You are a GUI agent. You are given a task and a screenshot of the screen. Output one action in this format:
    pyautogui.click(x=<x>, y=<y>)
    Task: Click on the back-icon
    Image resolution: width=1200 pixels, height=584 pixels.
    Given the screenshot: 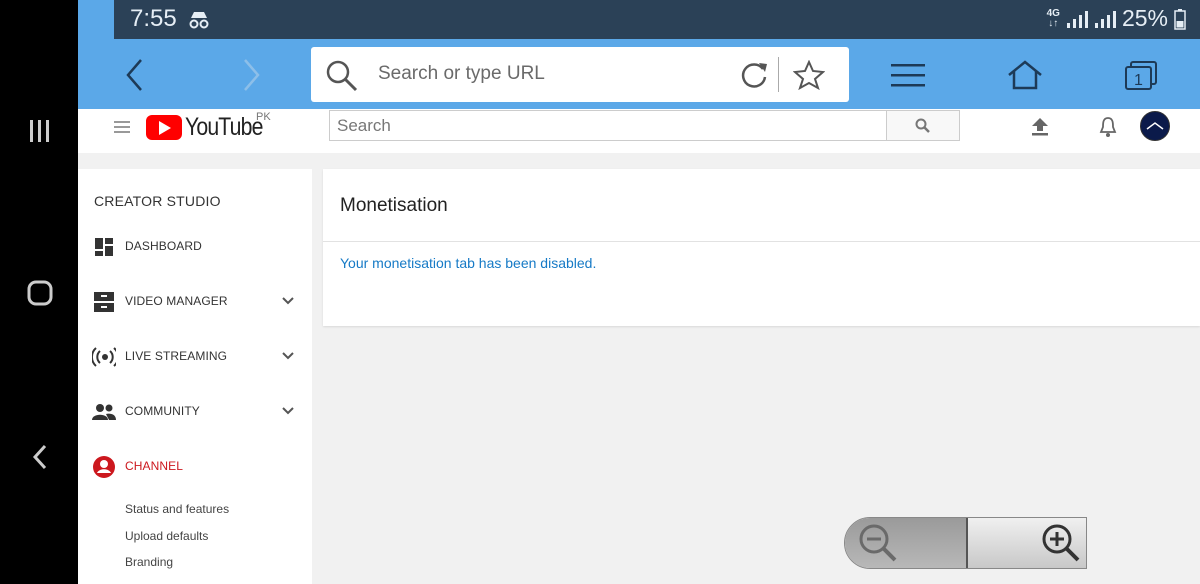 What is the action you would take?
    pyautogui.click(x=135, y=75)
    